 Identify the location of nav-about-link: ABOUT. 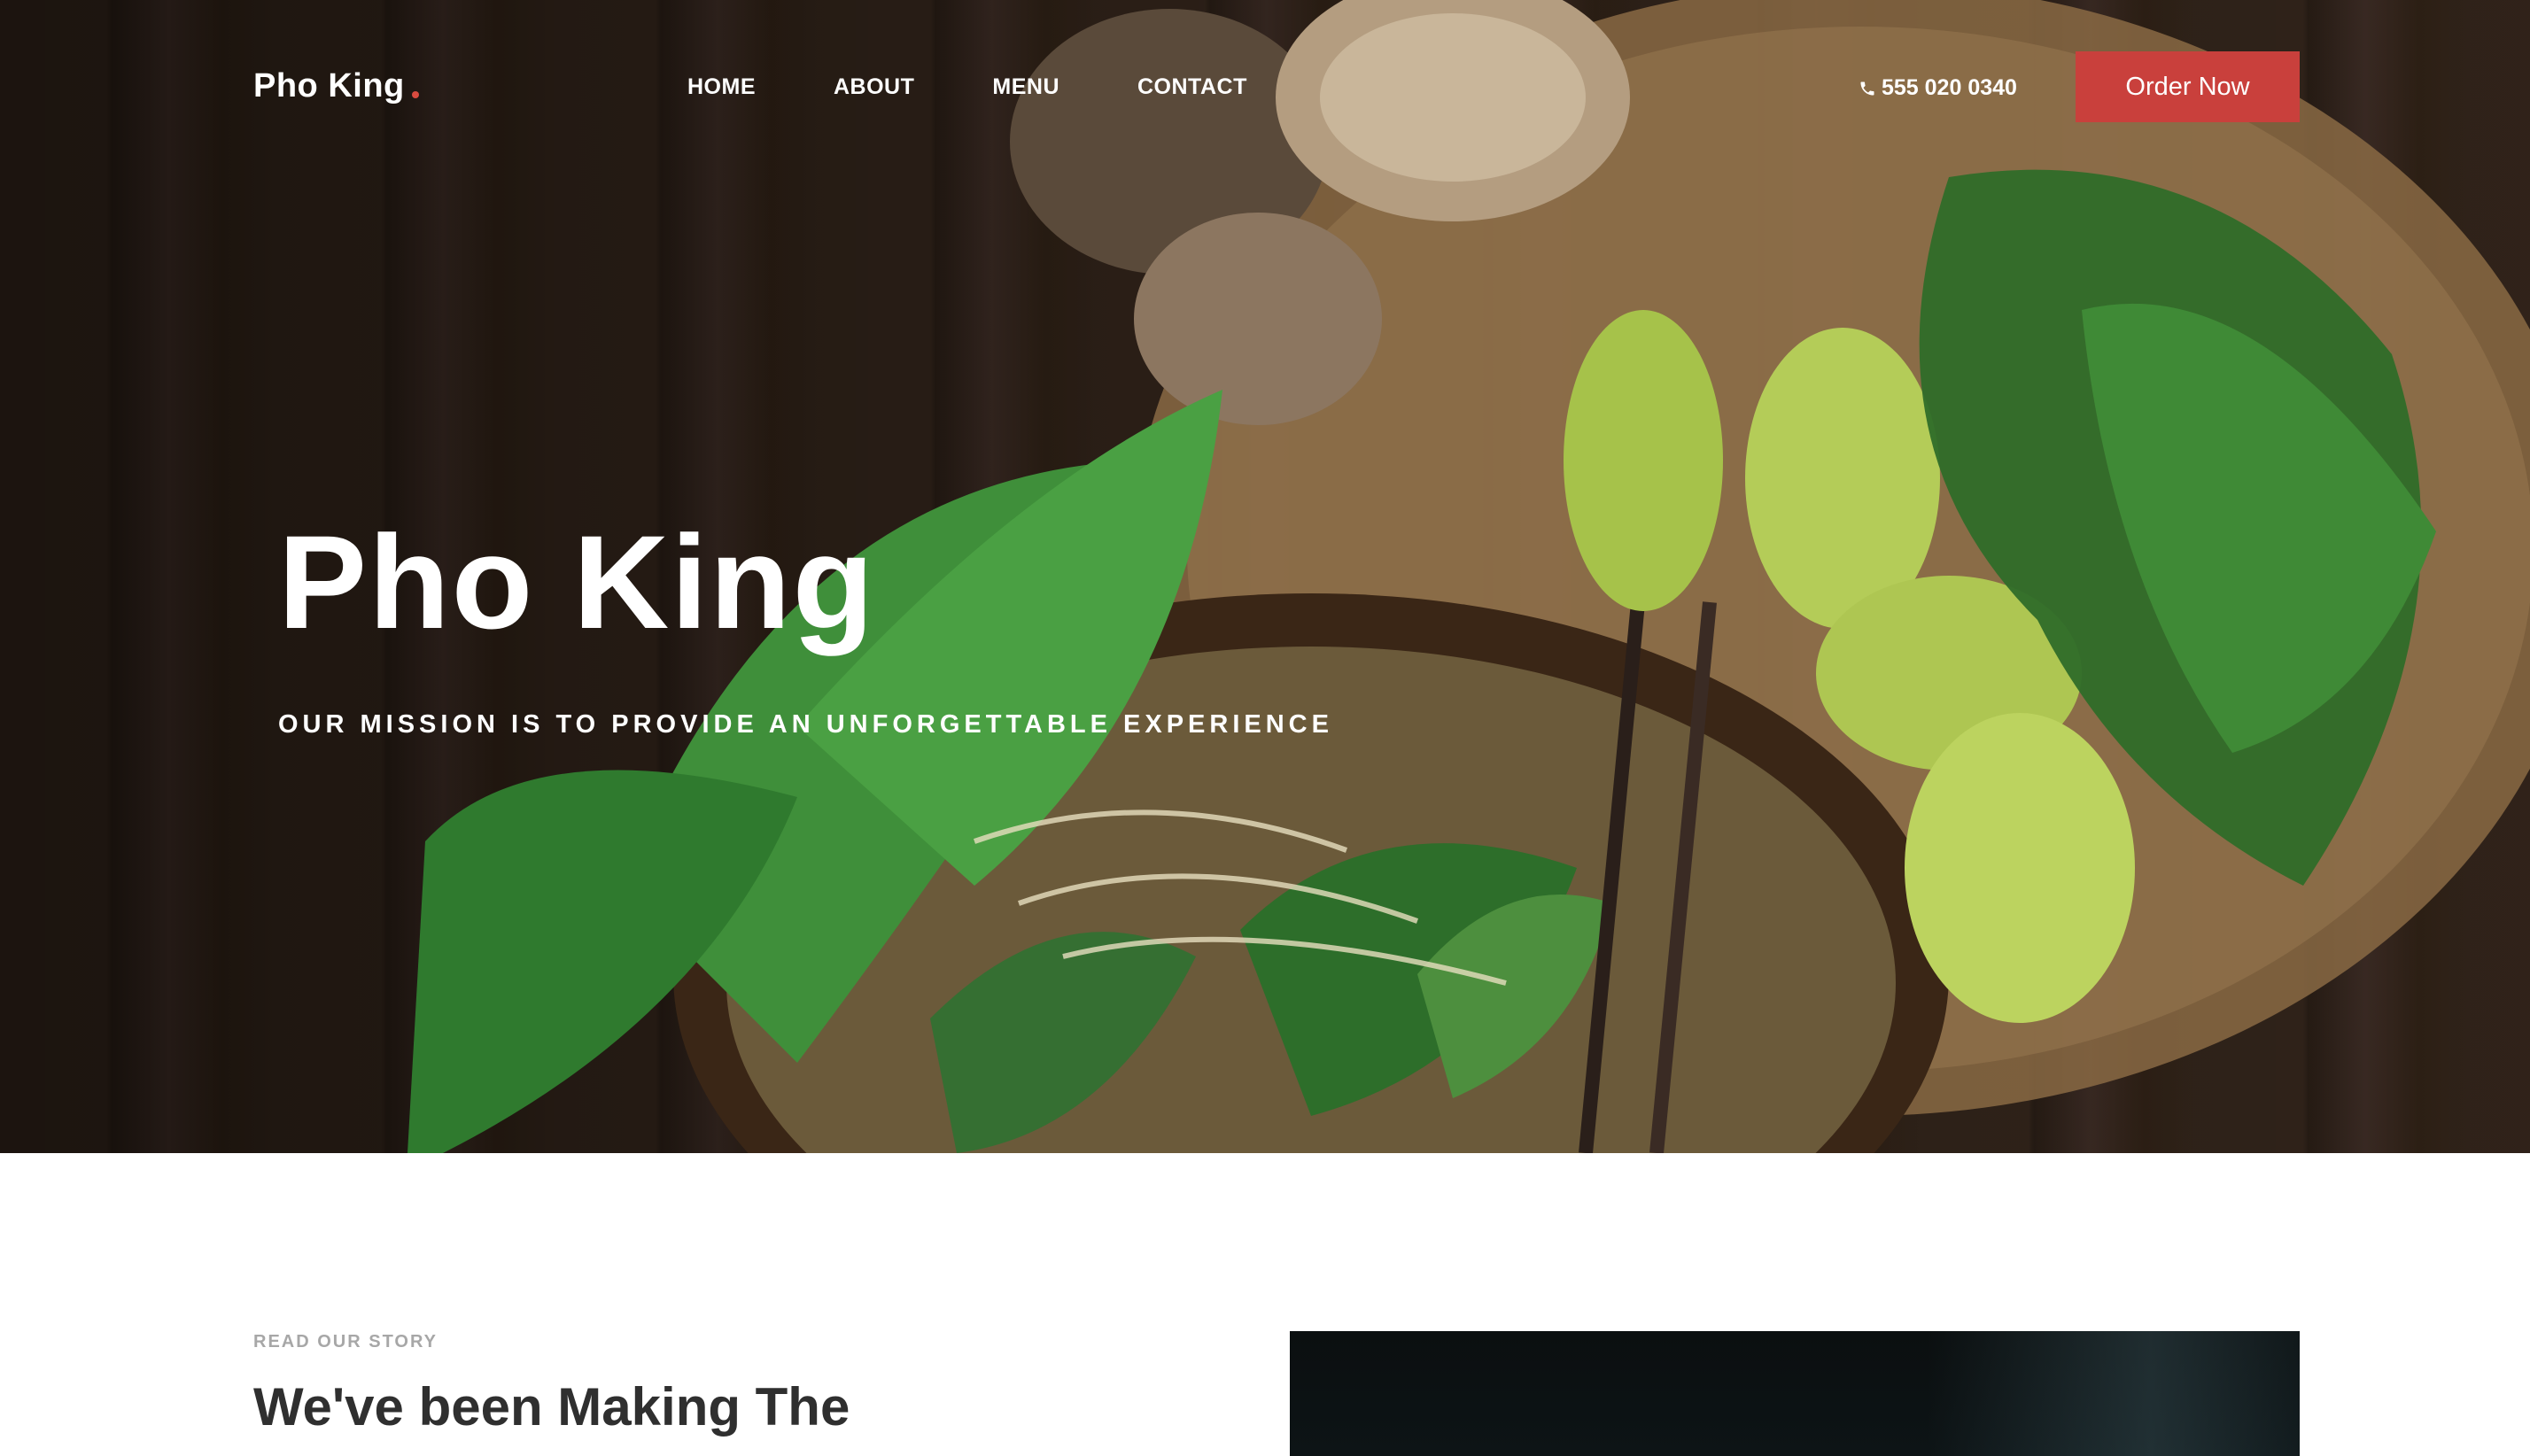
(874, 87).